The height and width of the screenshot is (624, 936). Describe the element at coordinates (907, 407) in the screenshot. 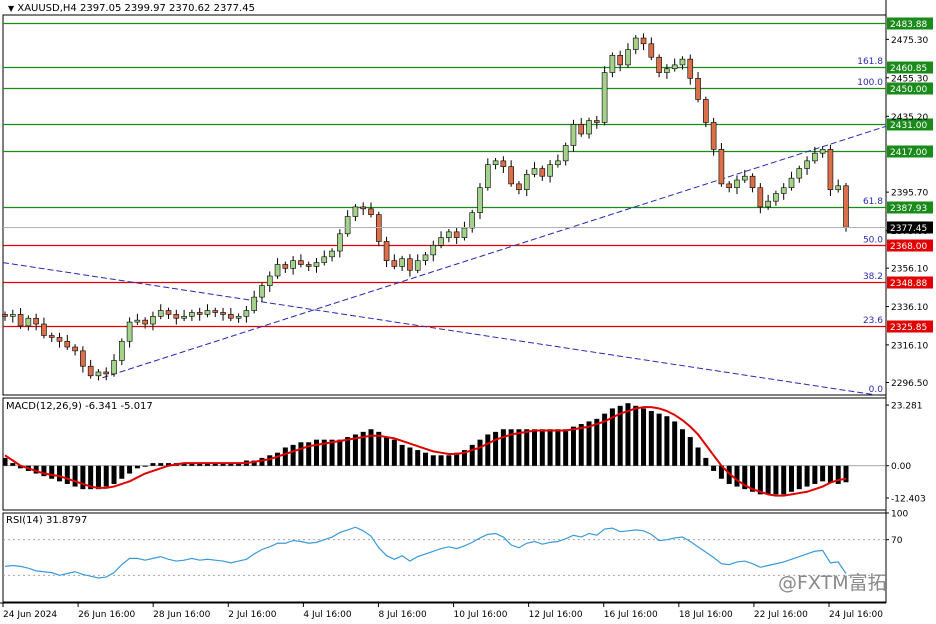

I see `macd-y-tick-label: 23.281` at that location.